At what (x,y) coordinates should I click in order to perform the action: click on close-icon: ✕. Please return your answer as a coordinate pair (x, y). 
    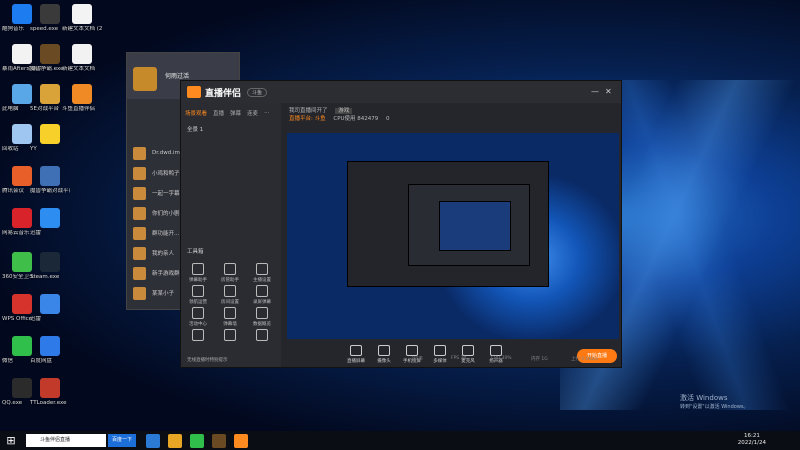
    Looking at the image, I should click on (608, 91).